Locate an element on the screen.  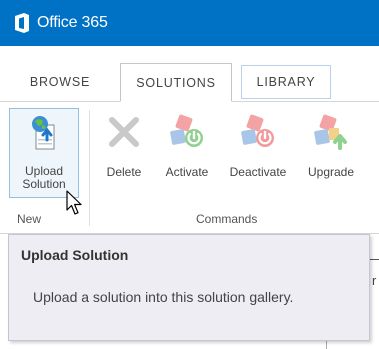
tab-library-label: LIBRARY is located at coordinates (286, 82).